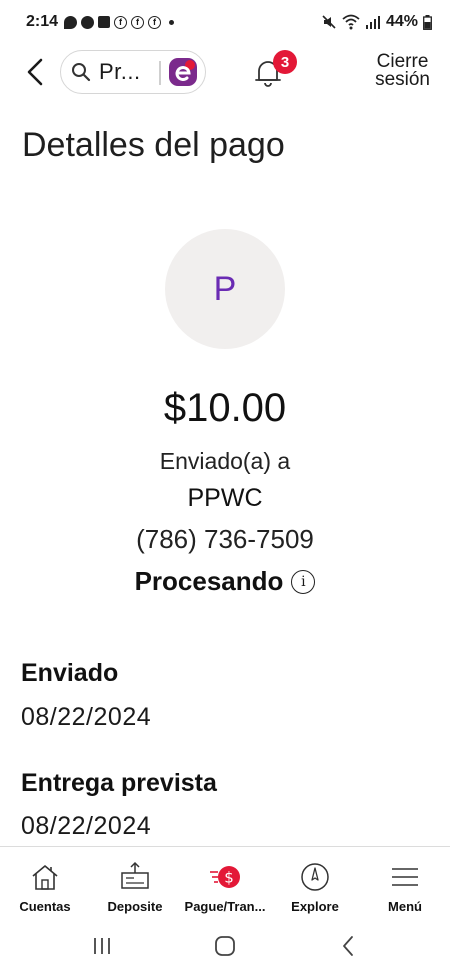  I want to click on page-title: Detalles del pago, so click(153, 145).